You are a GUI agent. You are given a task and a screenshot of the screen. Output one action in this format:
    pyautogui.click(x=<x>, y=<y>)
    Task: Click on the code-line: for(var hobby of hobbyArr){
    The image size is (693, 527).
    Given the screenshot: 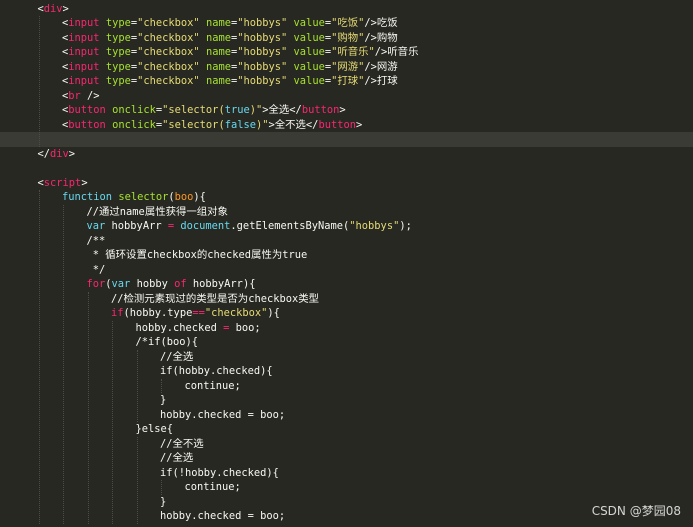 What is the action you would take?
    pyautogui.click(x=346, y=284)
    